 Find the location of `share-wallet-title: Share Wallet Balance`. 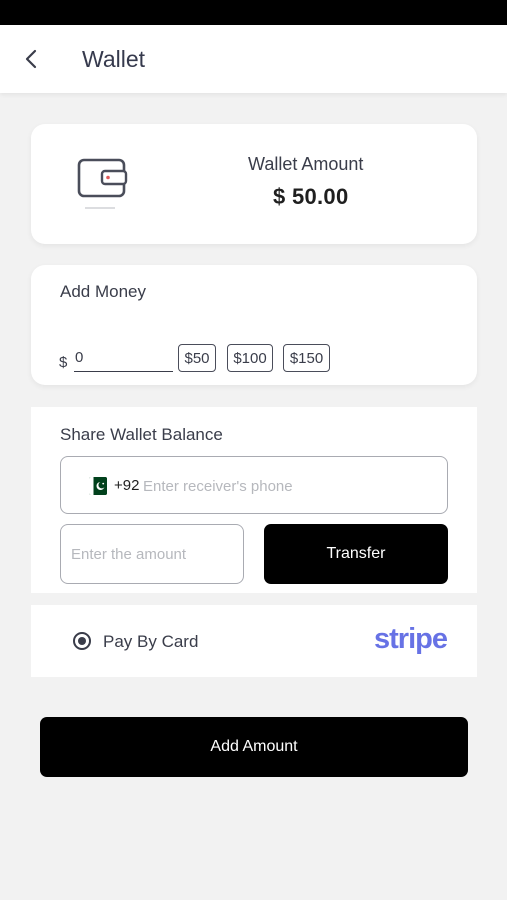

share-wallet-title: Share Wallet Balance is located at coordinates (141, 434).